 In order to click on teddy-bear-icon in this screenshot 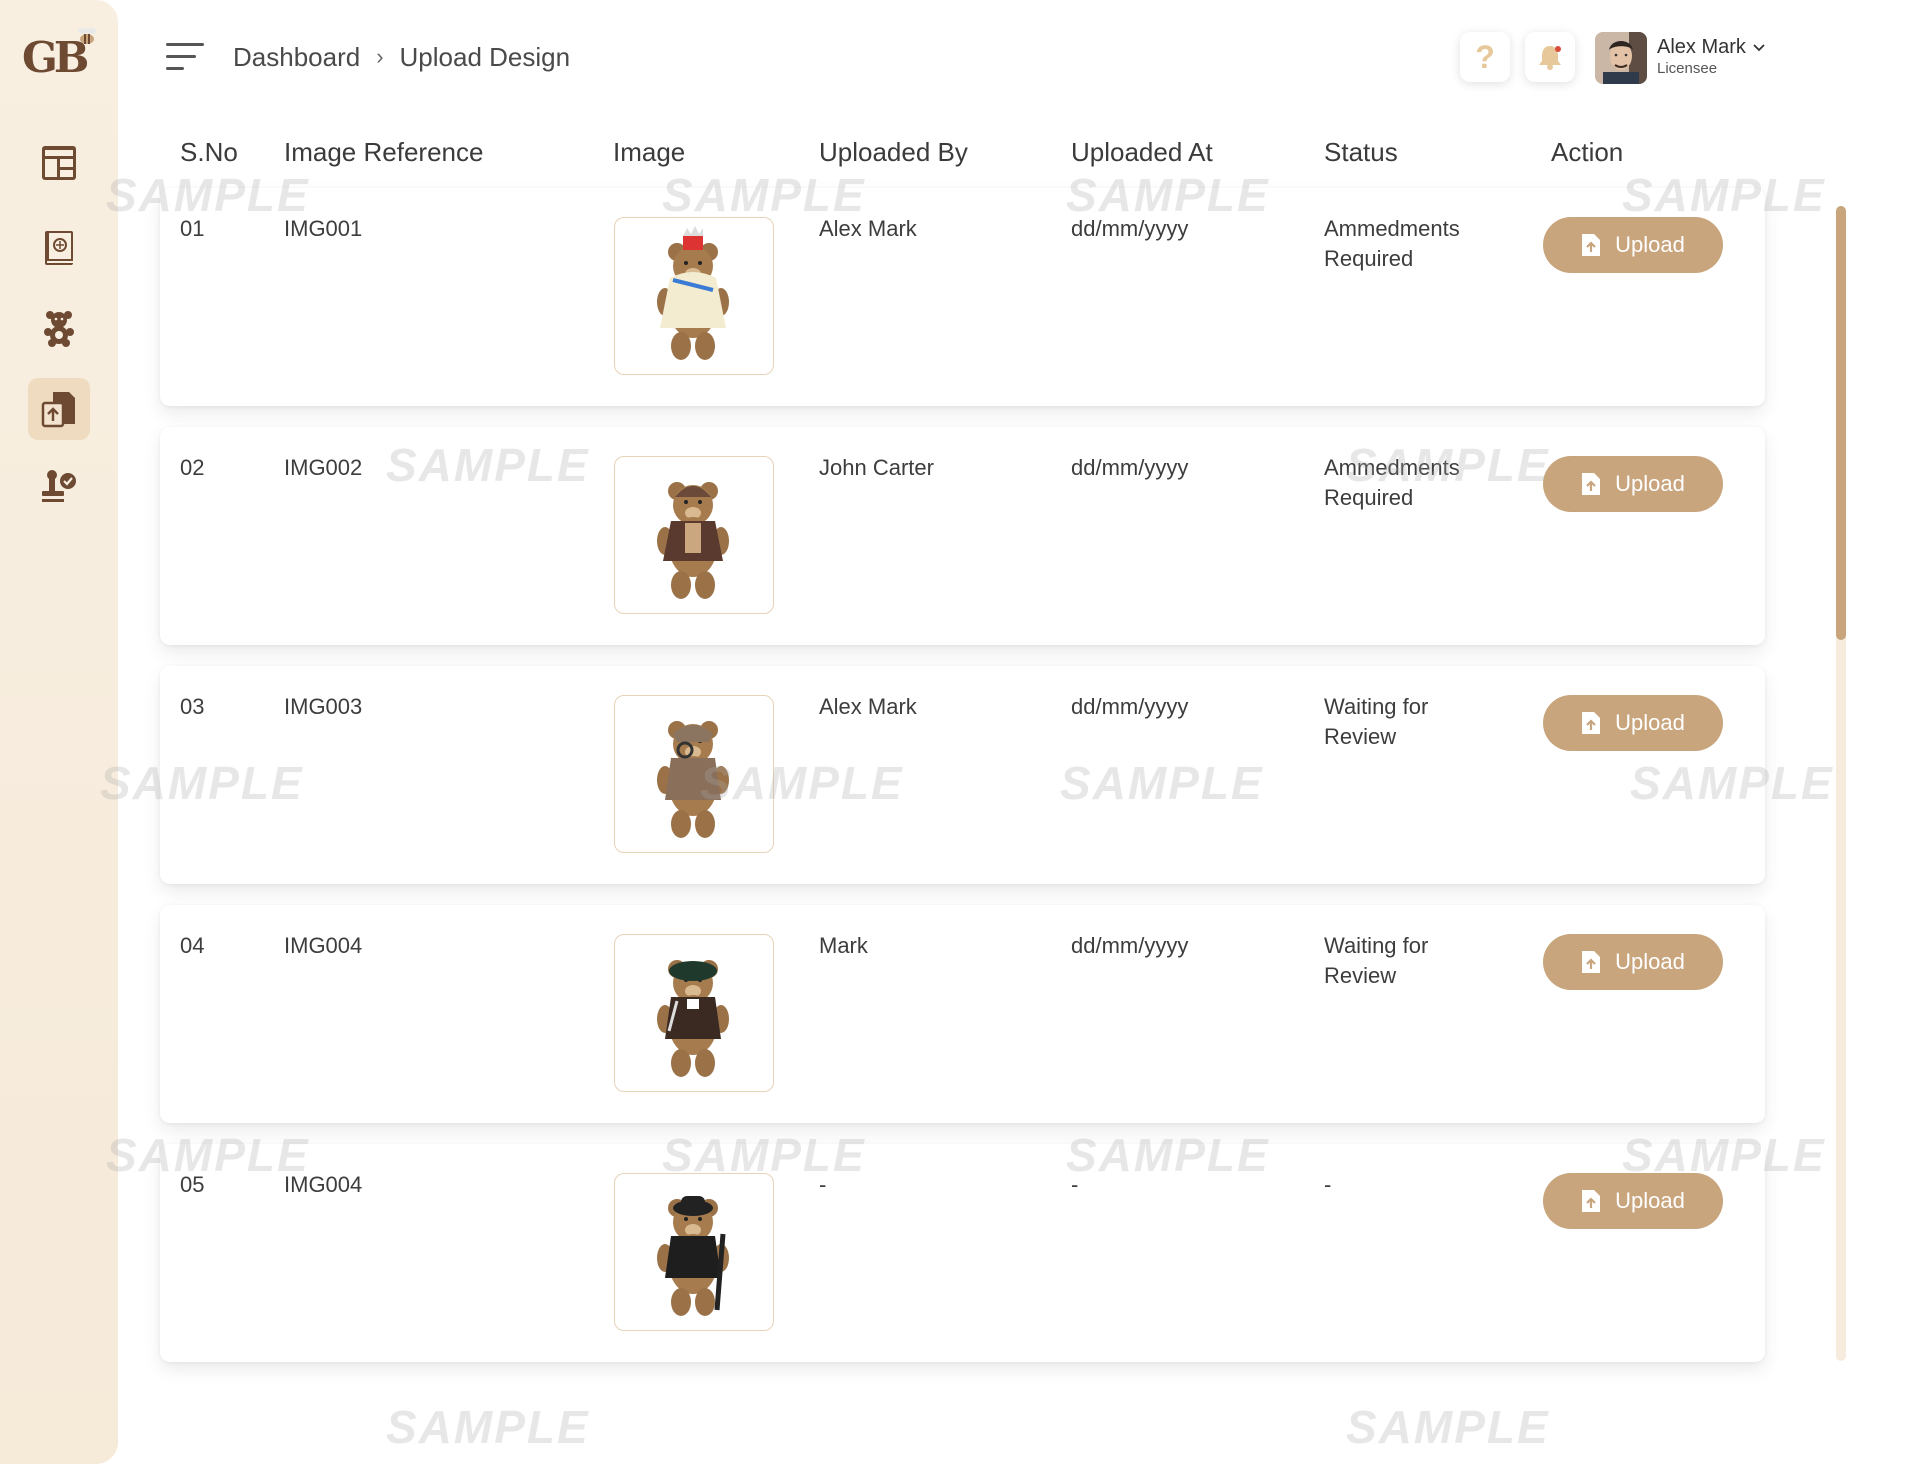, I will do `click(59, 329)`.